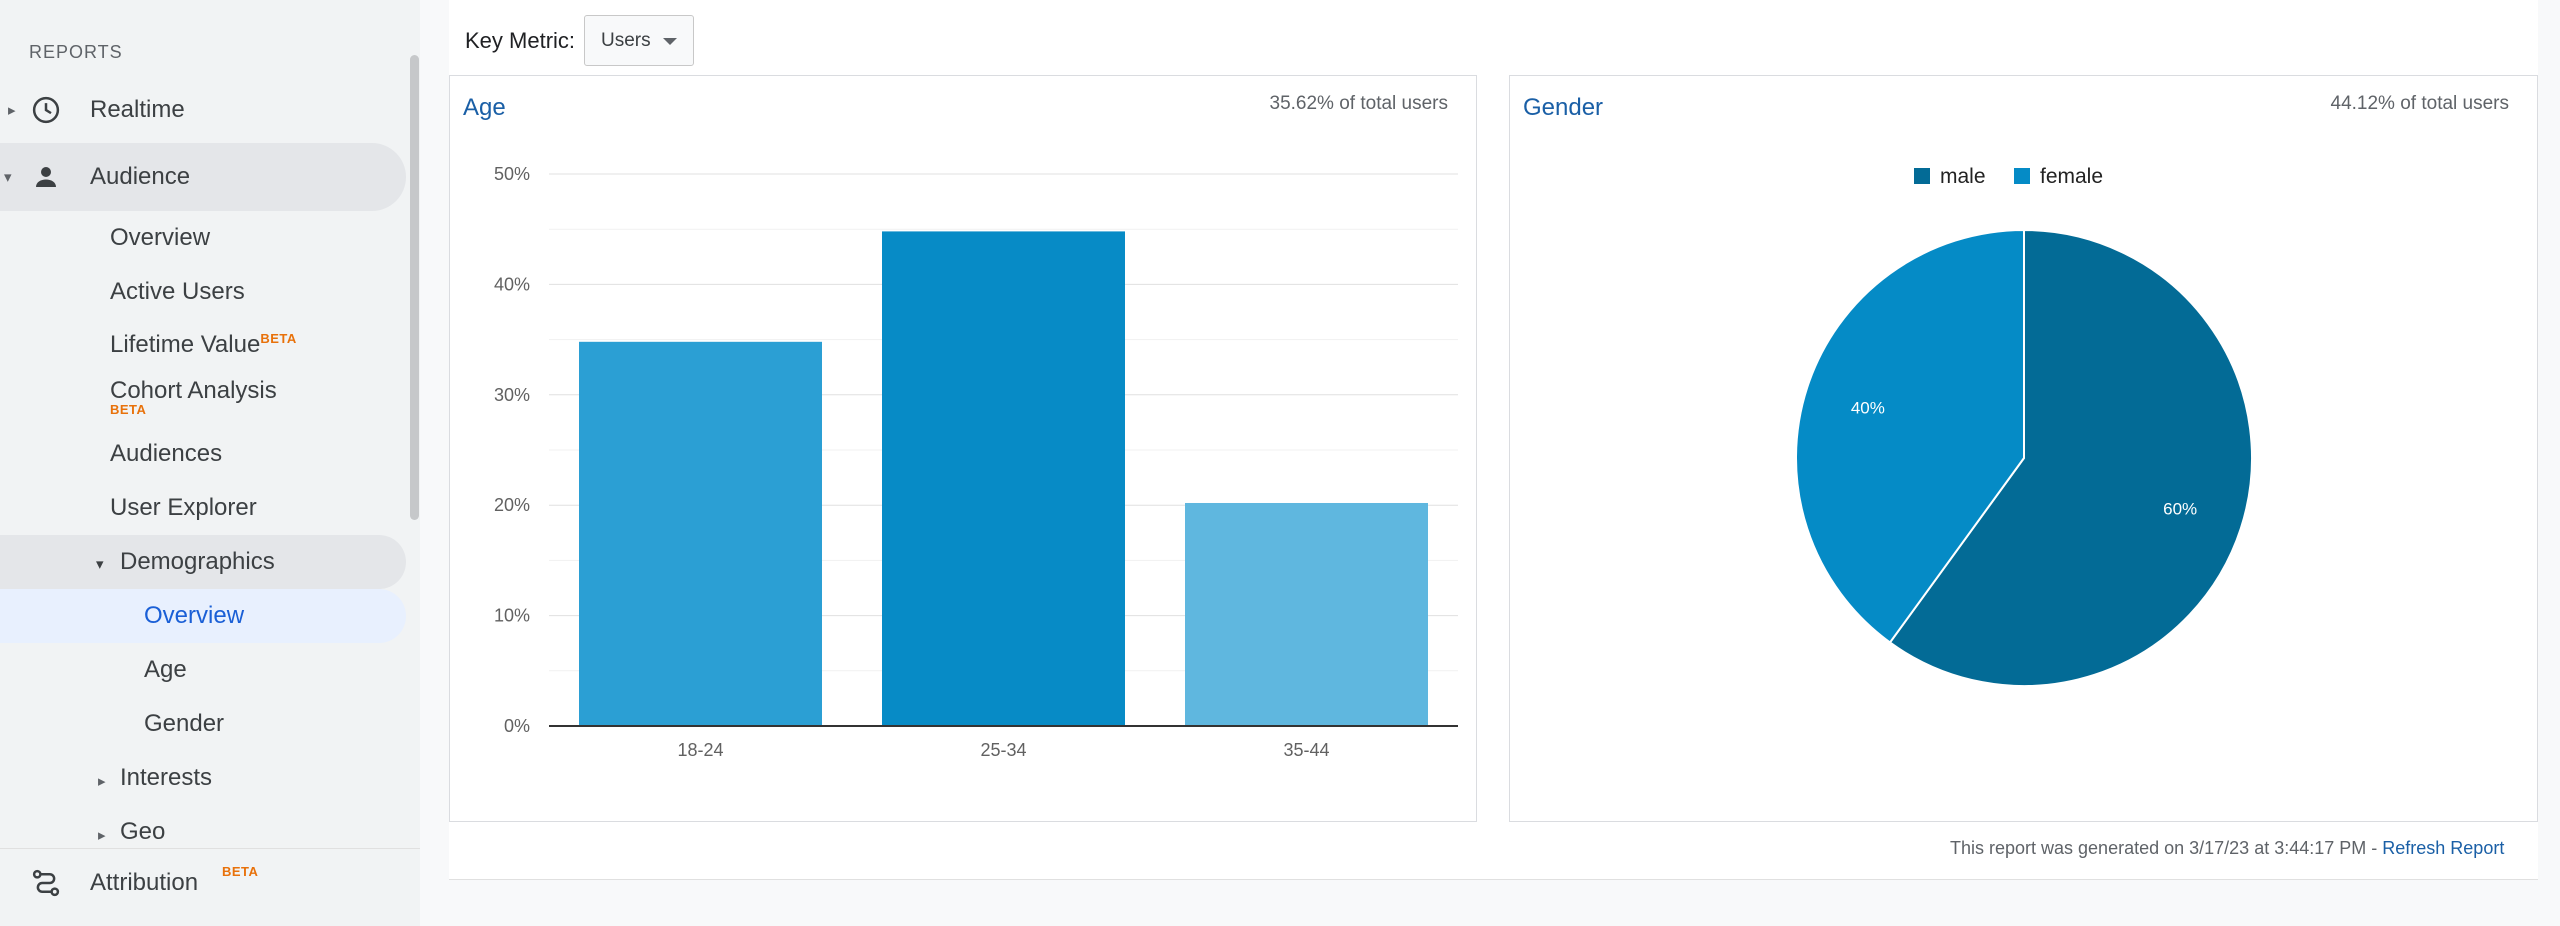  I want to click on x-tick-label: 25-34, so click(1003, 750).